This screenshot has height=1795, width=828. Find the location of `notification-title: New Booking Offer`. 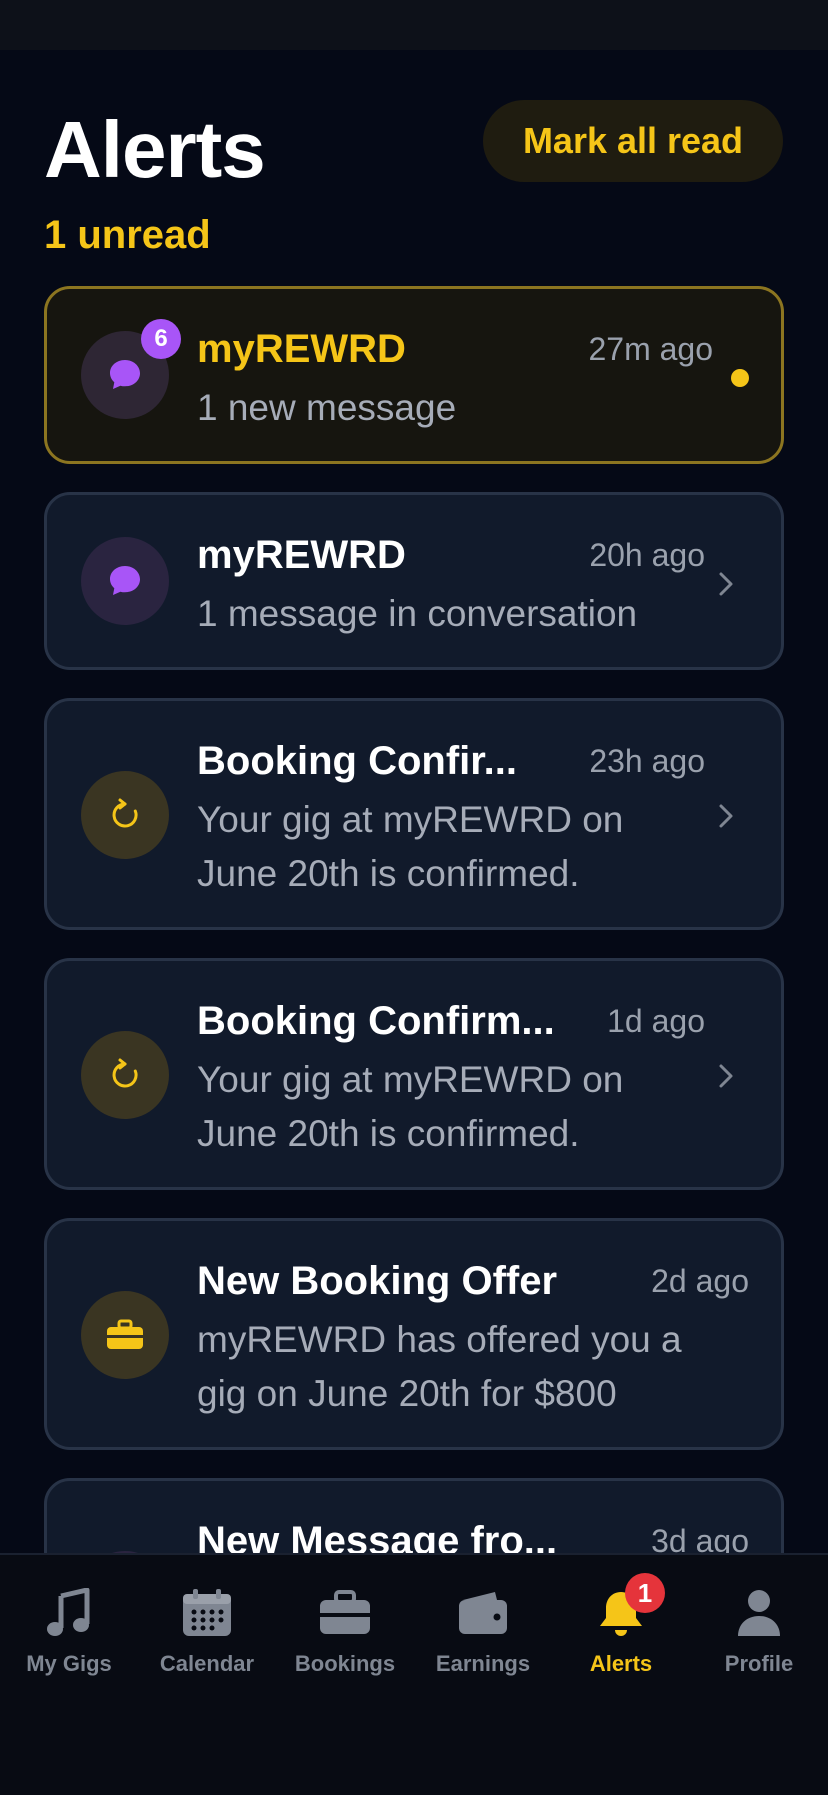

notification-title: New Booking Offer is located at coordinates (377, 1281).